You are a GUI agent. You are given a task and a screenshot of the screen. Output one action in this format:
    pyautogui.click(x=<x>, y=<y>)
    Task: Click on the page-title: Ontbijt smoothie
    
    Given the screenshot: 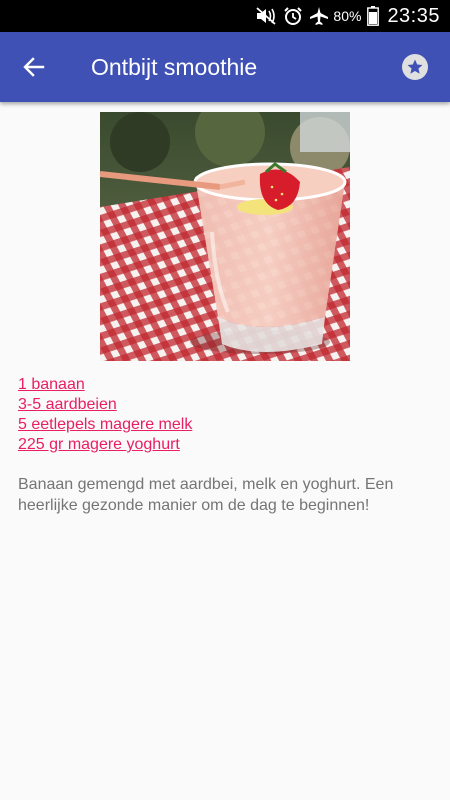 What is the action you would take?
    pyautogui.click(x=174, y=67)
    